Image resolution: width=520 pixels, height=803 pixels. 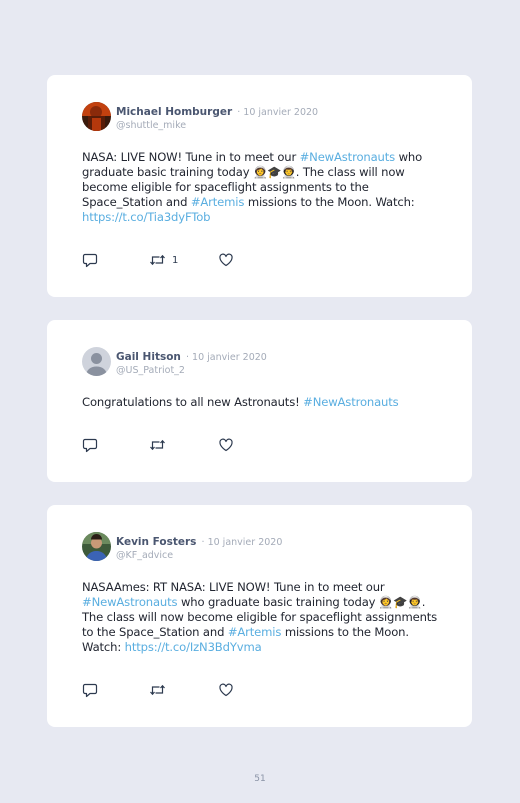 I want to click on hashtag-link: https://t.co/IzN3BdYvma, so click(x=193, y=647).